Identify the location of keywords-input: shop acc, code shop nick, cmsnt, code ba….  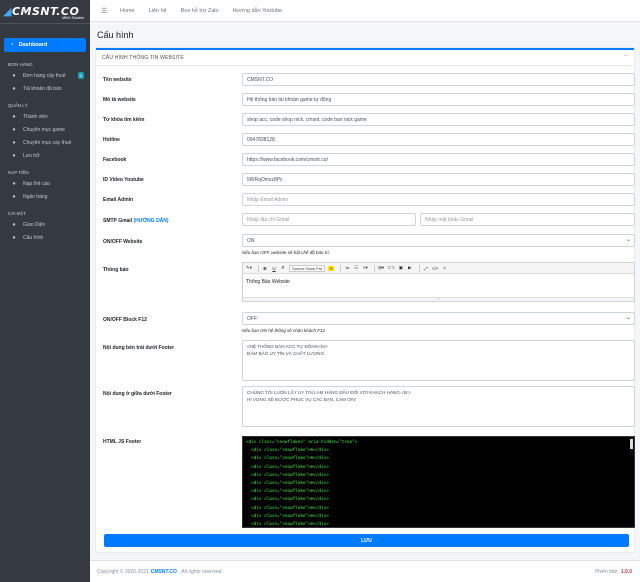
(438, 119).